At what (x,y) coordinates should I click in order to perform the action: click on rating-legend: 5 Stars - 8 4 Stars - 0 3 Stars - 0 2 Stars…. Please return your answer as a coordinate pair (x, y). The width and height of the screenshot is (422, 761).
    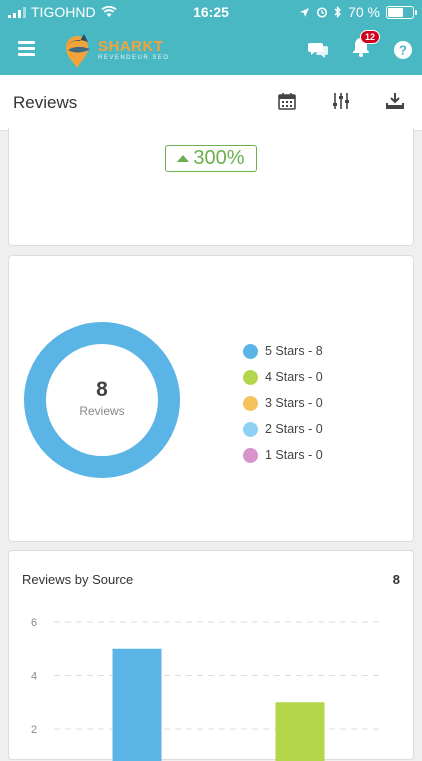
    Looking at the image, I should click on (283, 403).